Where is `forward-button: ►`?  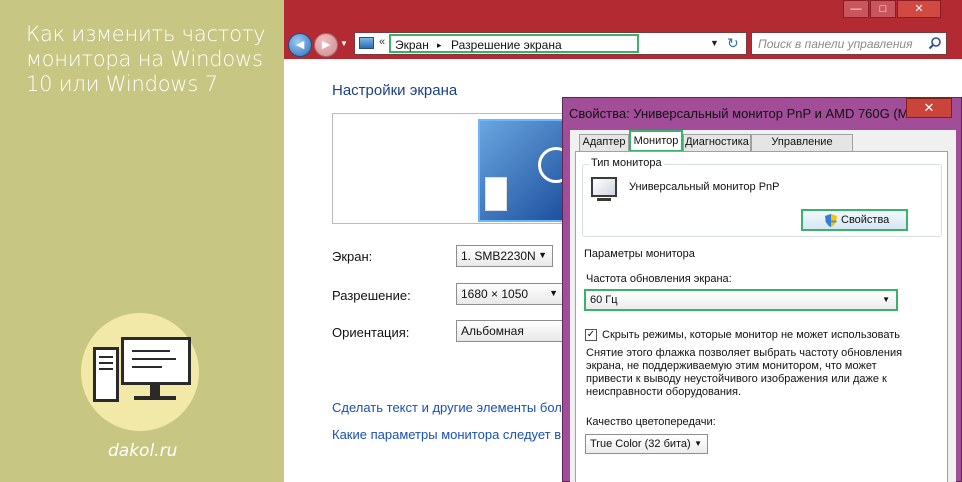 forward-button: ► is located at coordinates (326, 45).